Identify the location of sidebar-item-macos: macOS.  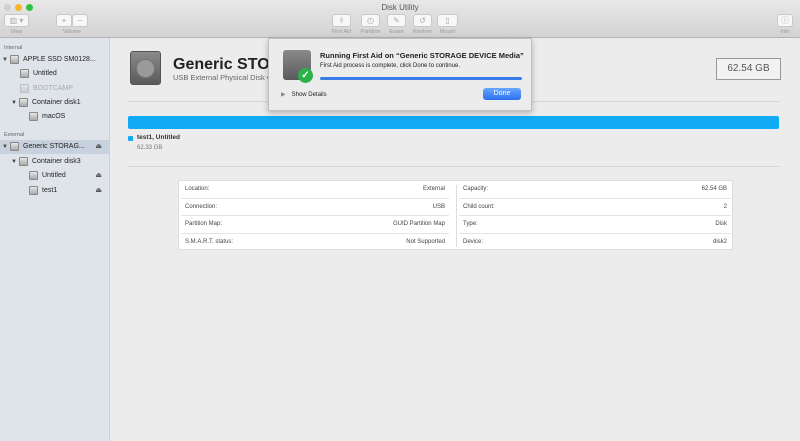
(55, 117).